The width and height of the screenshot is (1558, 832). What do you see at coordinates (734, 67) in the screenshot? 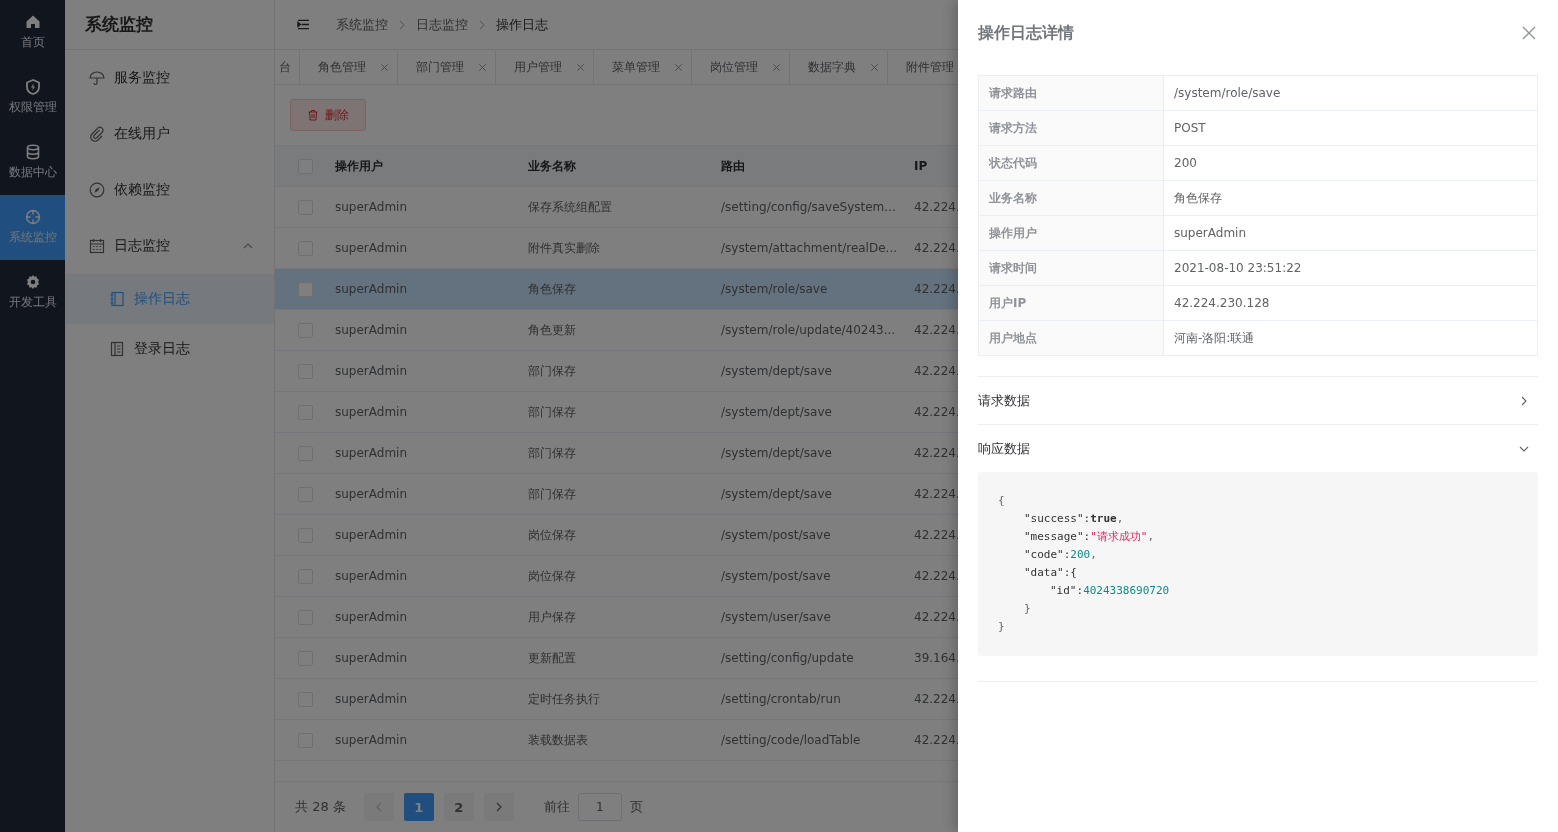
I see `tab-label: 岗位管理` at bounding box center [734, 67].